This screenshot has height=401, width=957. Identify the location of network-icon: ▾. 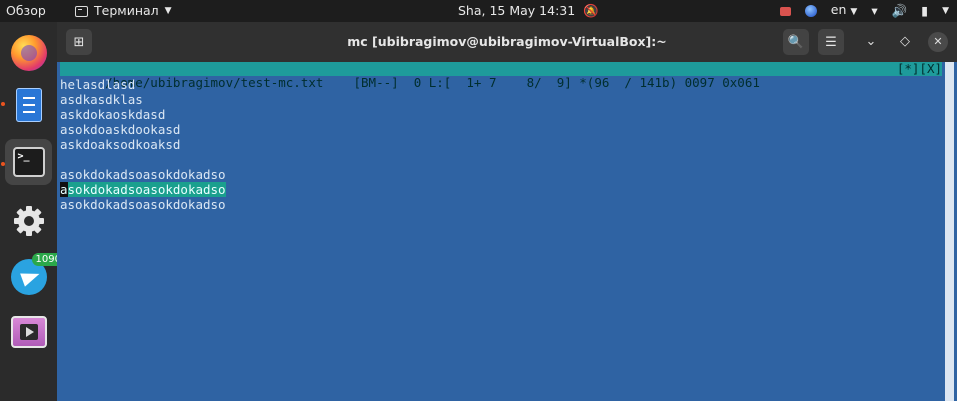
(874, 11).